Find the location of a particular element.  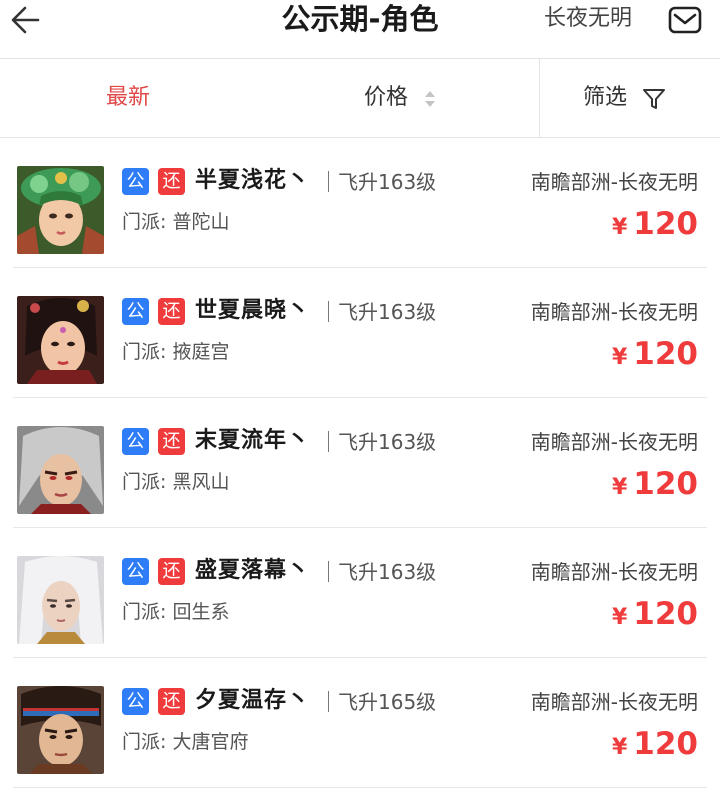

sort-arrows-icon is located at coordinates (430, 99).